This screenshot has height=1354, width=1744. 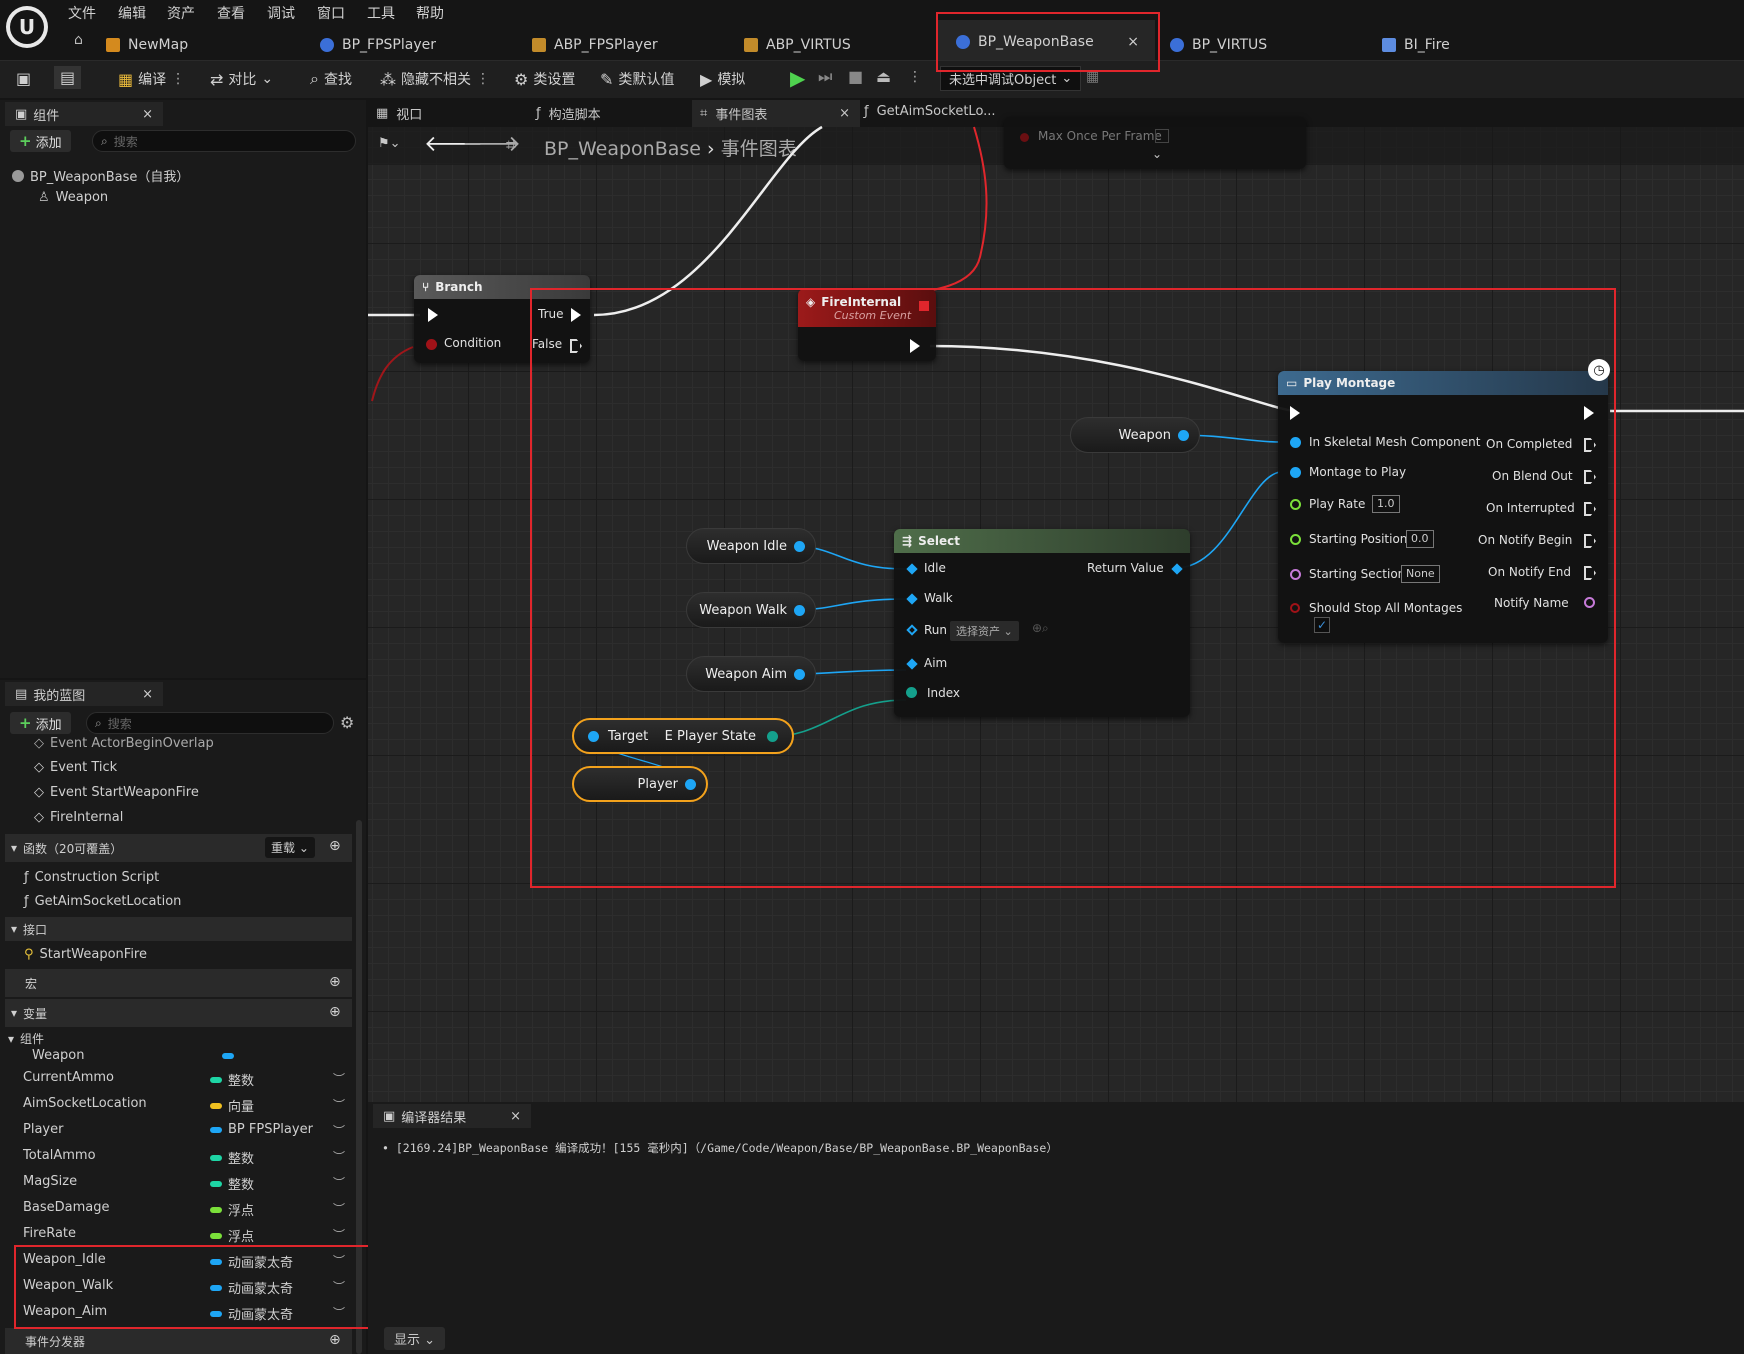 What do you see at coordinates (924, 306) in the screenshot?
I see `delegate-pin` at bounding box center [924, 306].